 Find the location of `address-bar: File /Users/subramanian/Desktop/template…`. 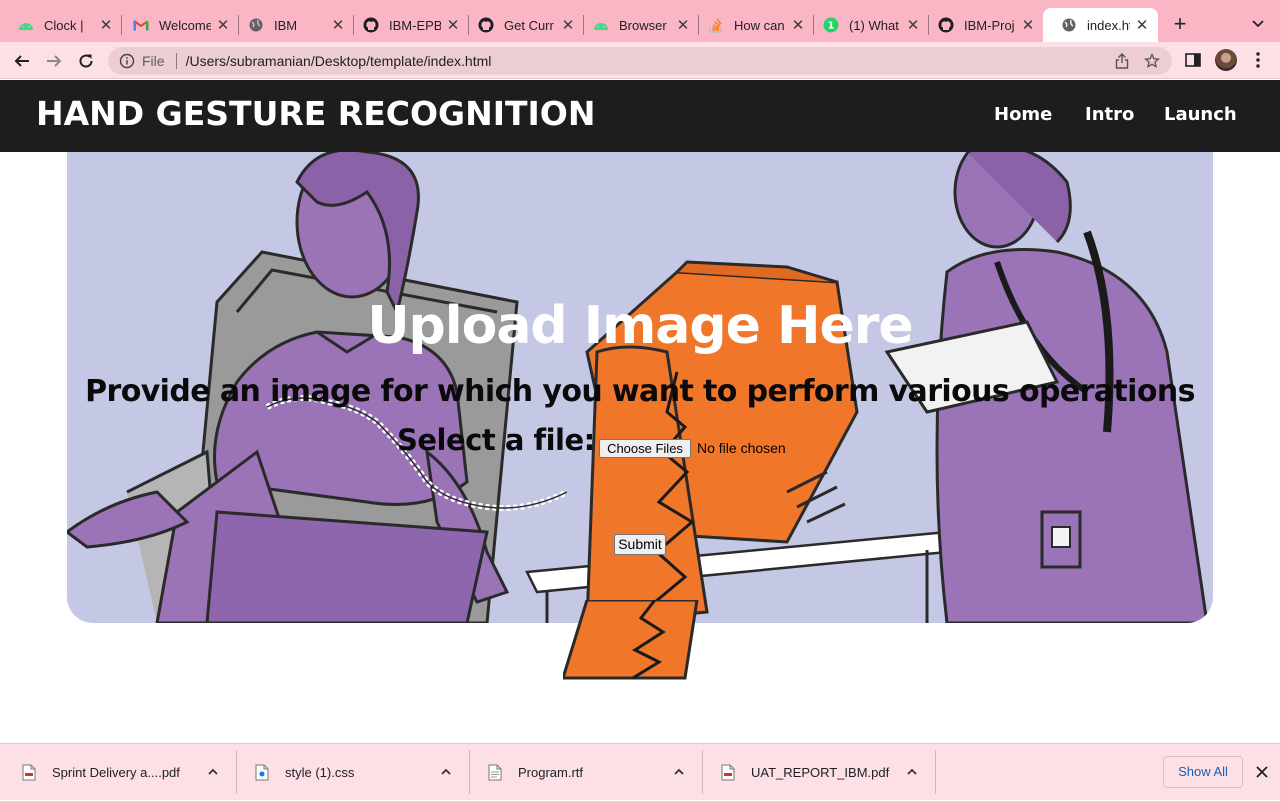

address-bar: File /Users/subramanian/Desktop/template… is located at coordinates (640, 61).